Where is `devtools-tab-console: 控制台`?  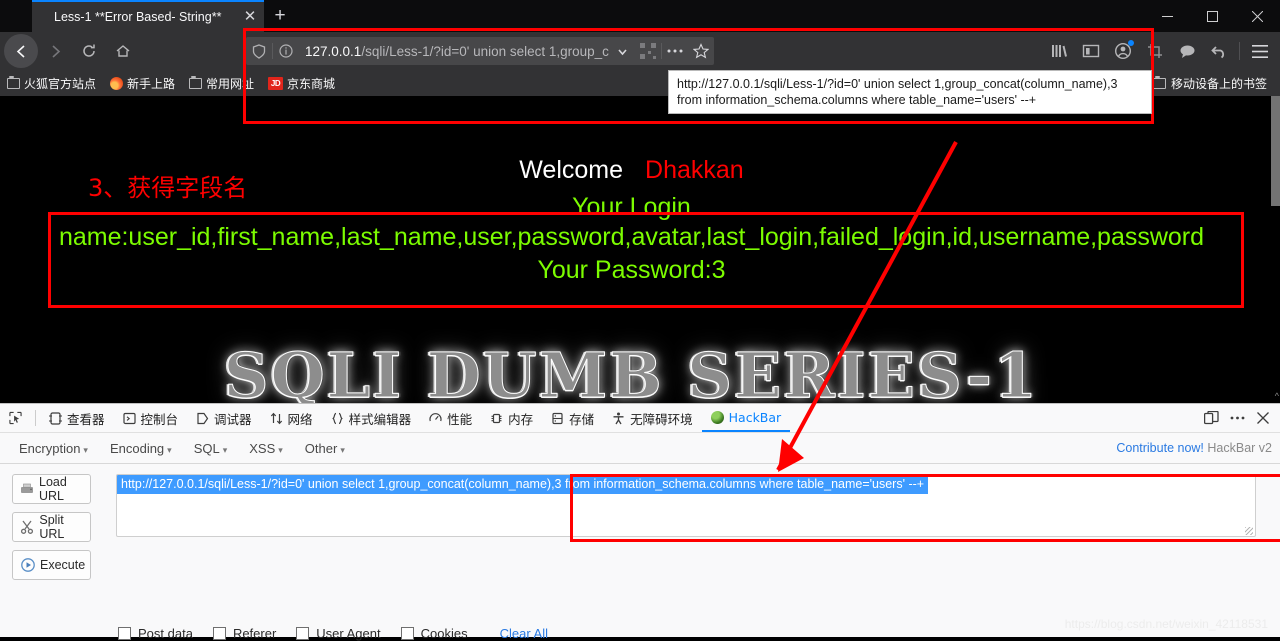 devtools-tab-console: 控制台 is located at coordinates (151, 418).